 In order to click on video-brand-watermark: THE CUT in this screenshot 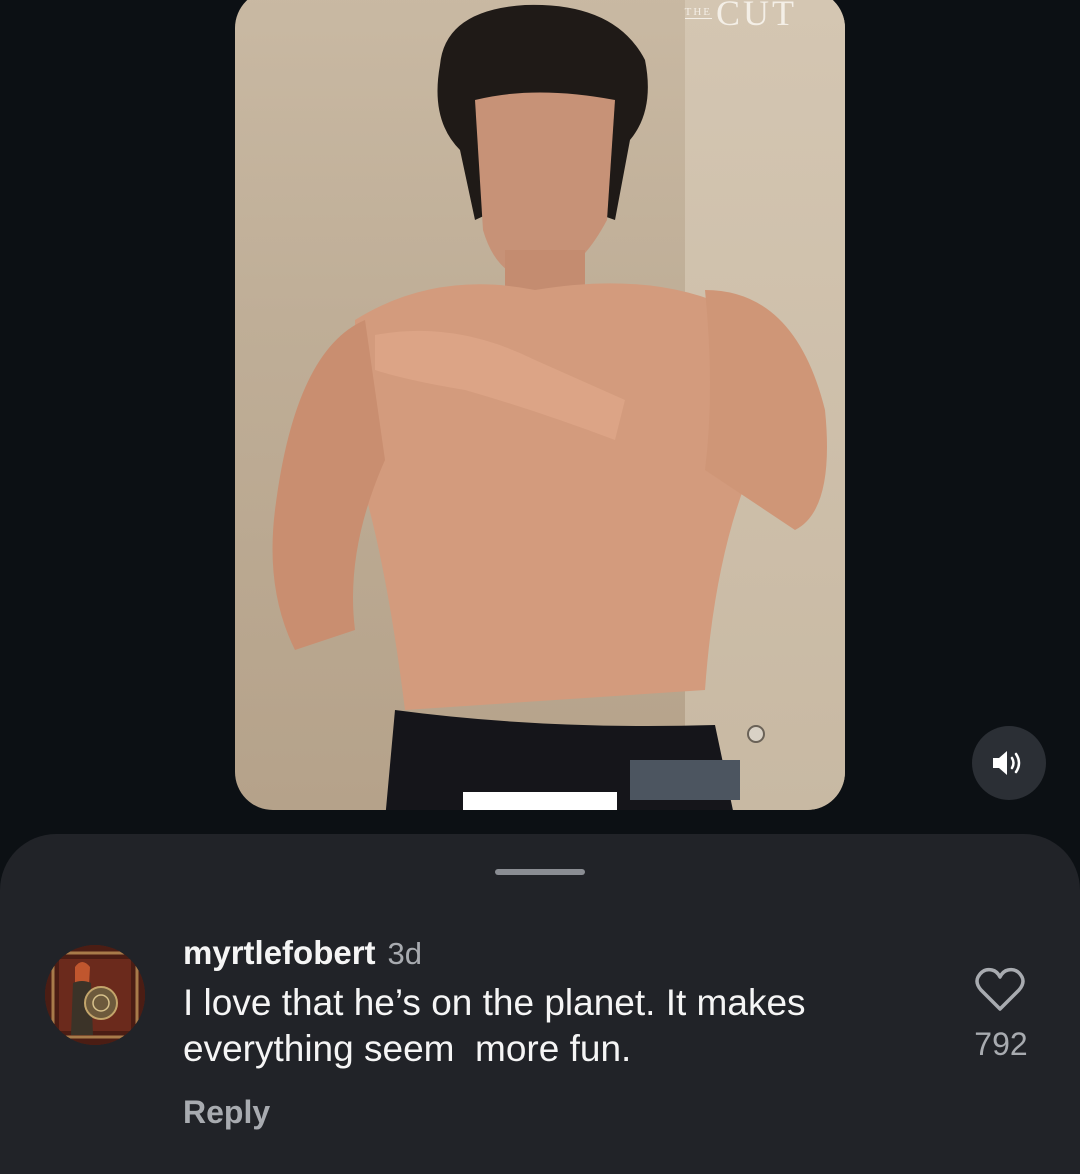, I will do `click(740, 16)`.